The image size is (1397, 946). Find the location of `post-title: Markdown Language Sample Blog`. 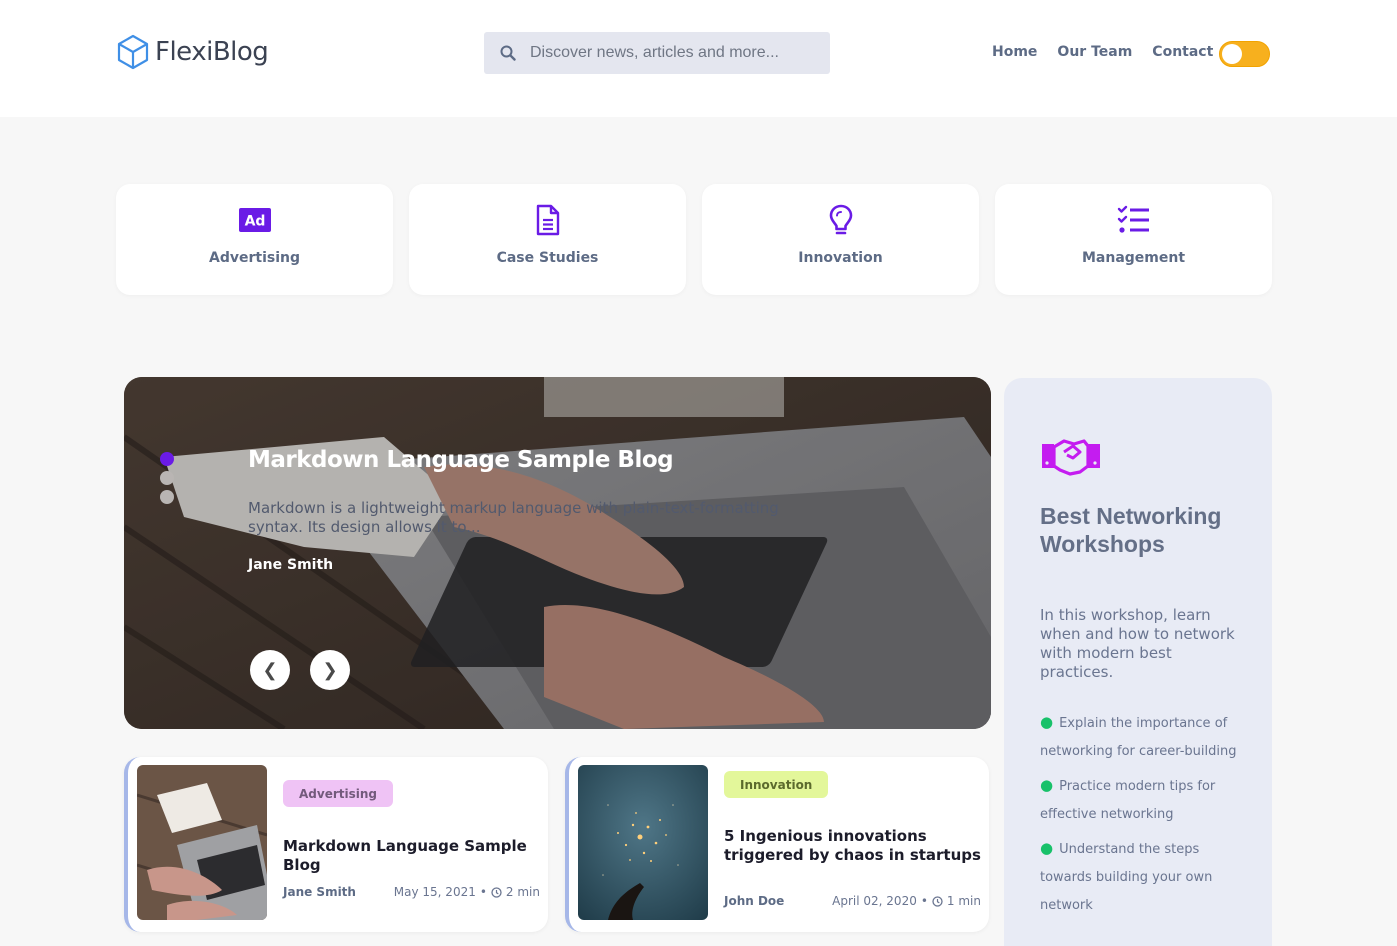

post-title: Markdown Language Sample Blog is located at coordinates (413, 856).